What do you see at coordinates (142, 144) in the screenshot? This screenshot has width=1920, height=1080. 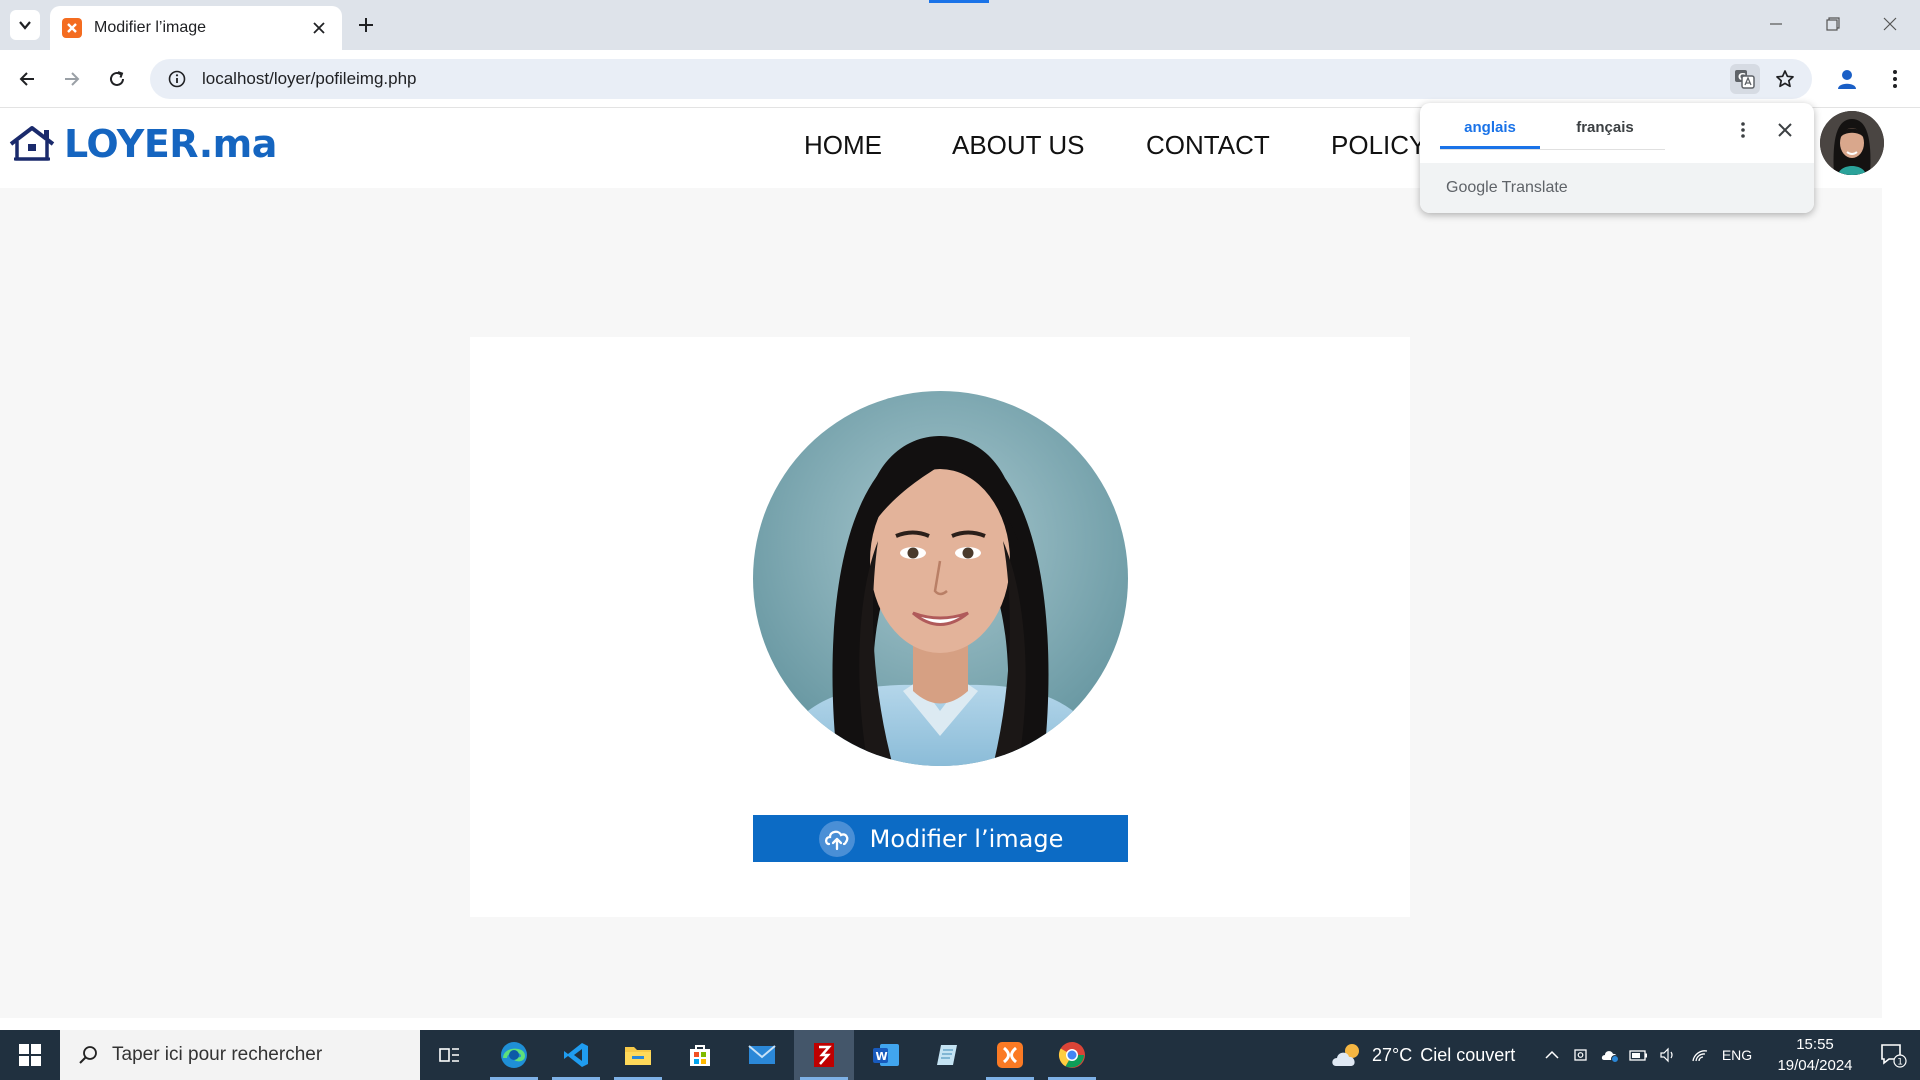 I see `site-logo: LOYER.ma` at bounding box center [142, 144].